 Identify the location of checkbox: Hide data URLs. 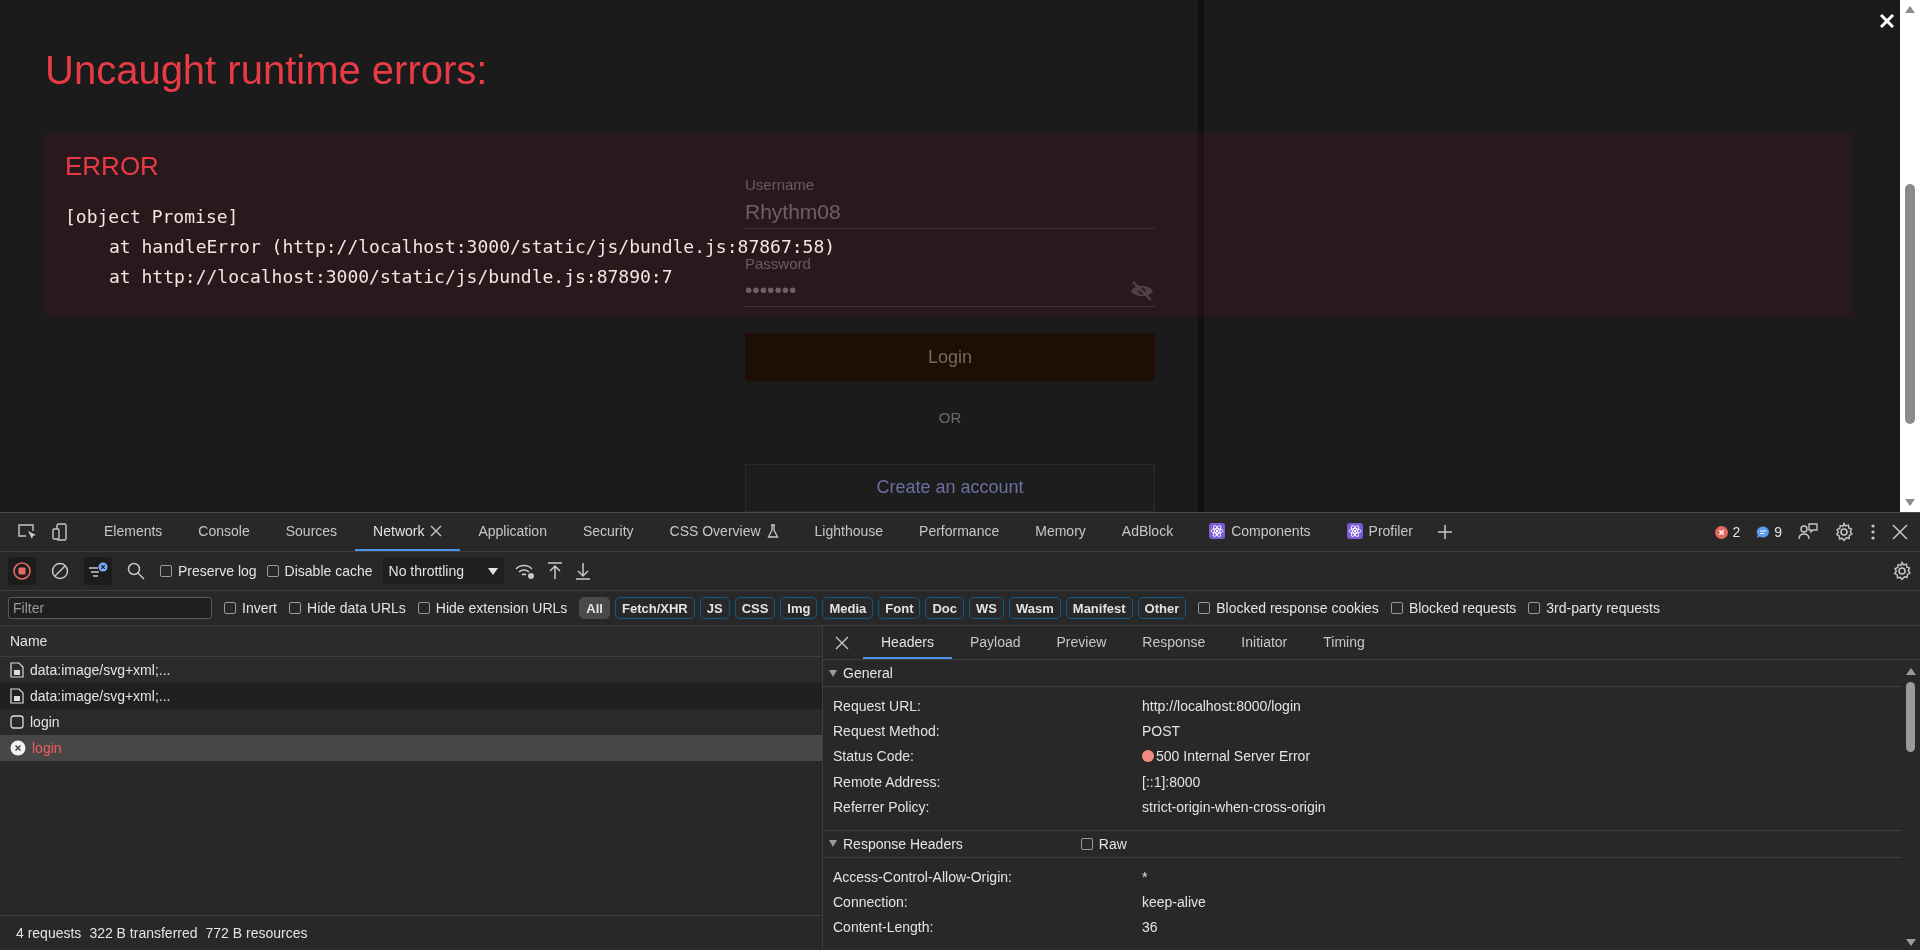
(347, 608).